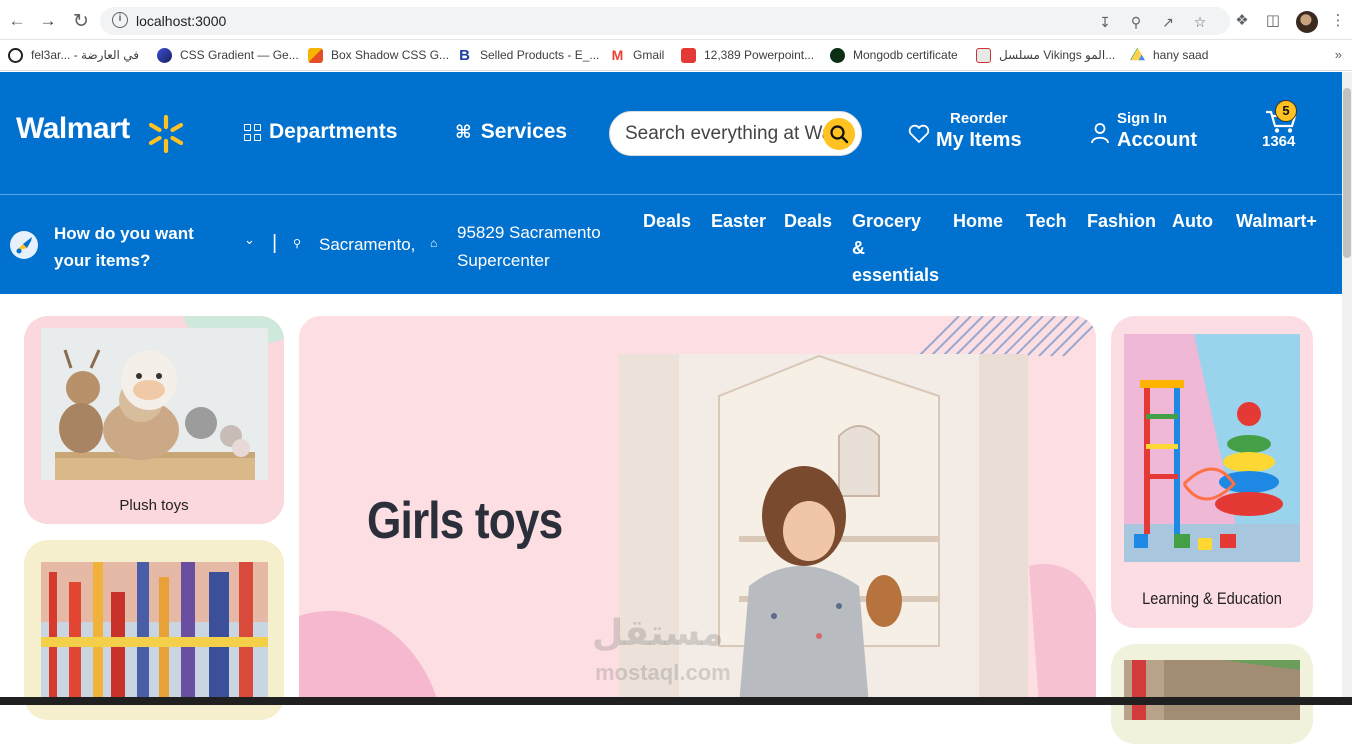 The width and height of the screenshot is (1352, 744). I want to click on address-bar: i localhost:3000 ↧ ⚲ ↗ ☆, so click(665, 21).